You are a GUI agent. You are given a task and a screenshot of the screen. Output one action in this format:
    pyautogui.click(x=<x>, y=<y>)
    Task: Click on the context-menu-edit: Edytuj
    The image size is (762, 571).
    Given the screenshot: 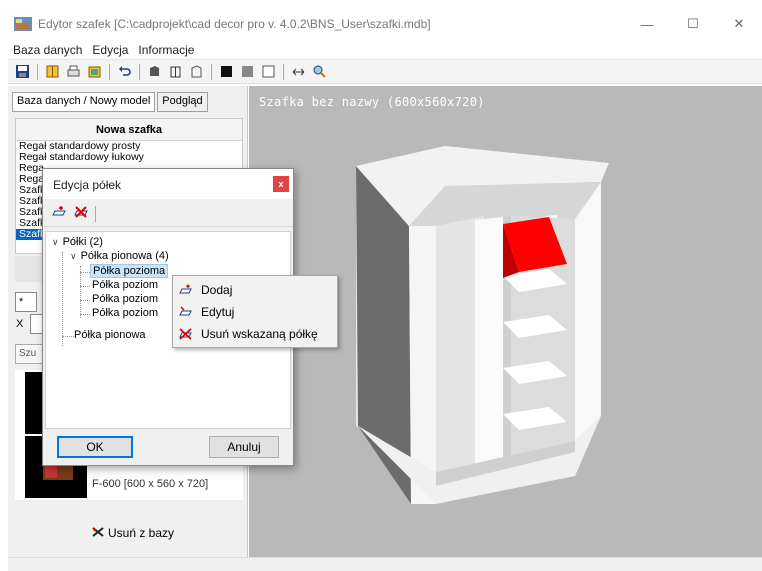 What is the action you would take?
    pyautogui.click(x=255, y=311)
    